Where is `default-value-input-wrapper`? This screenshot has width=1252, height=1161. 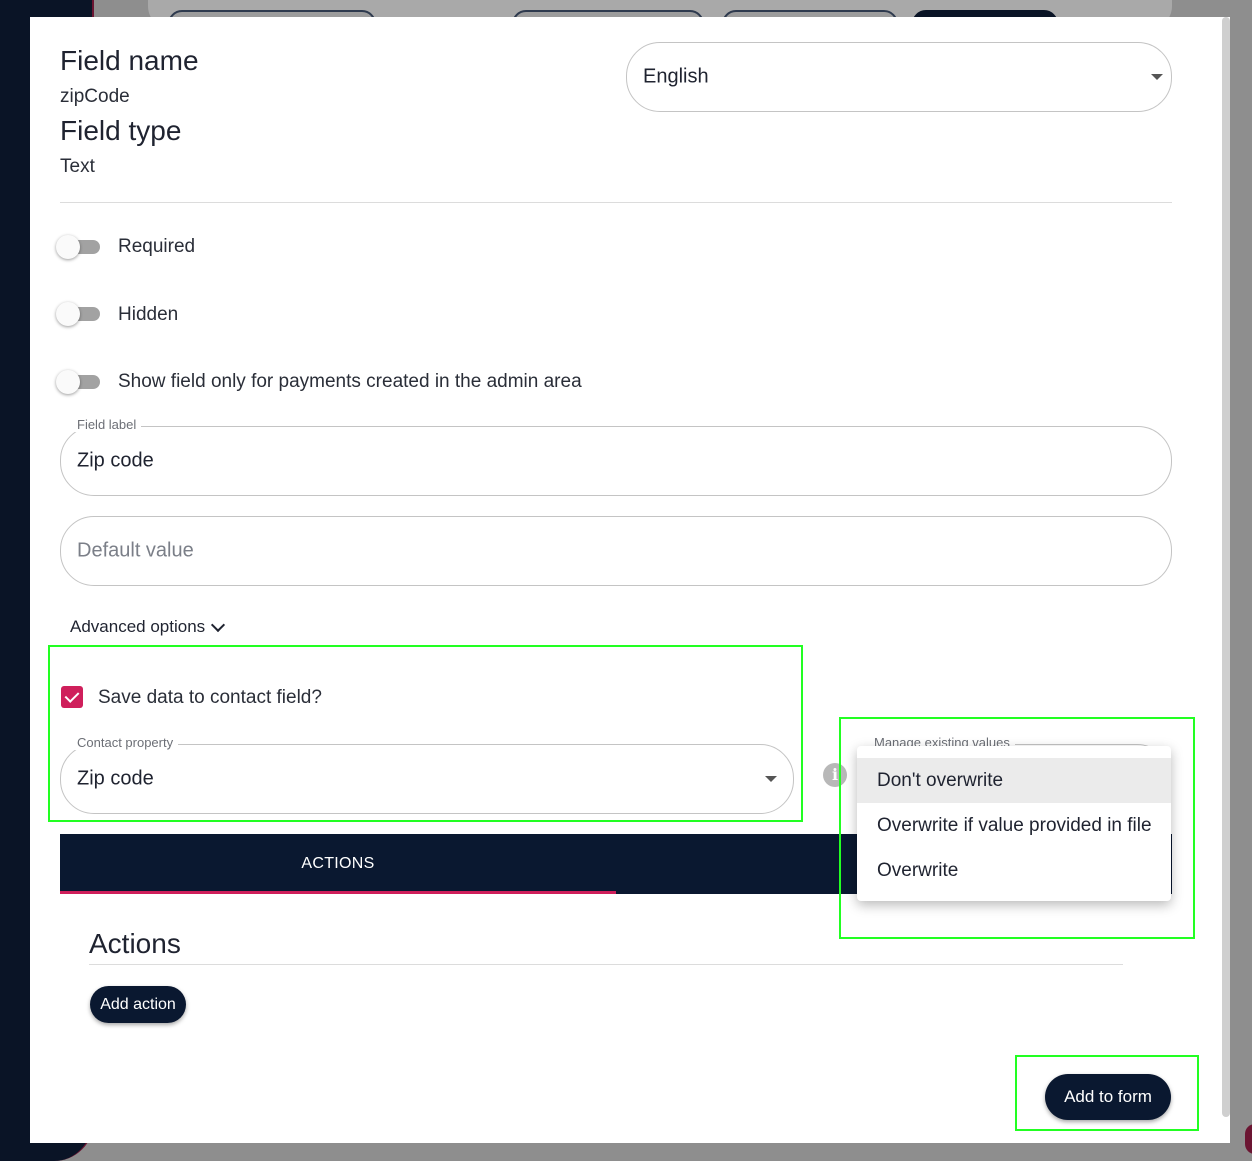
default-value-input-wrapper is located at coordinates (616, 551).